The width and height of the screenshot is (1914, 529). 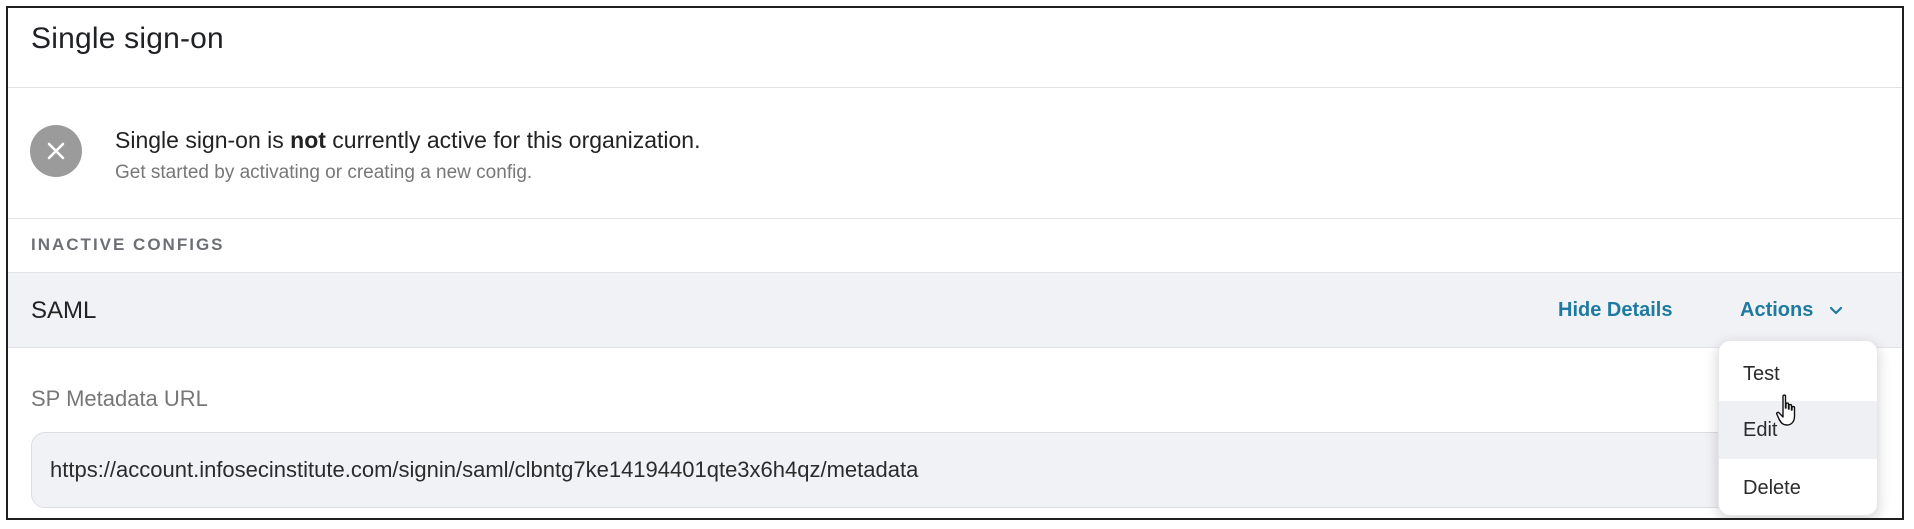 What do you see at coordinates (127, 38) in the screenshot?
I see `page-title: Single sign-on` at bounding box center [127, 38].